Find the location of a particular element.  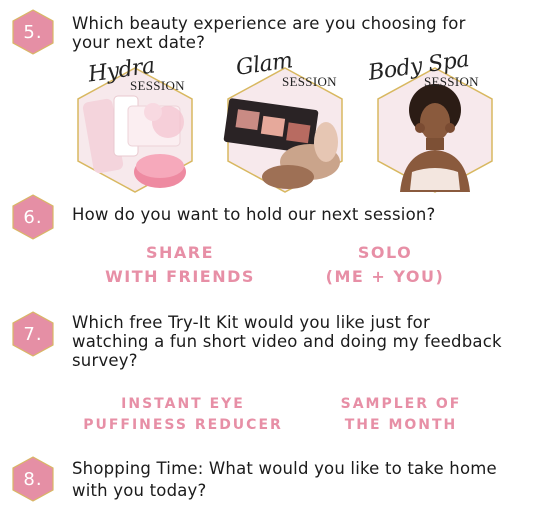

body-spa-session-option: Body Spa SESSION is located at coordinates (435, 122).